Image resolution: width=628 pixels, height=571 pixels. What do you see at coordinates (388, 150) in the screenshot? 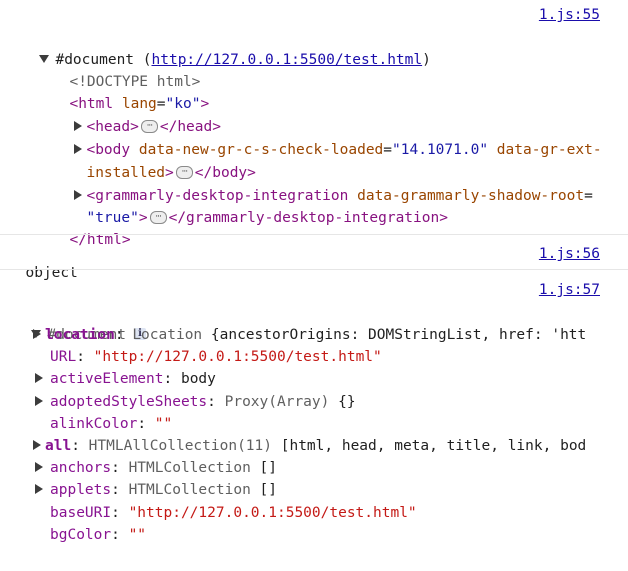
I see `body-attr-eq: =` at bounding box center [388, 150].